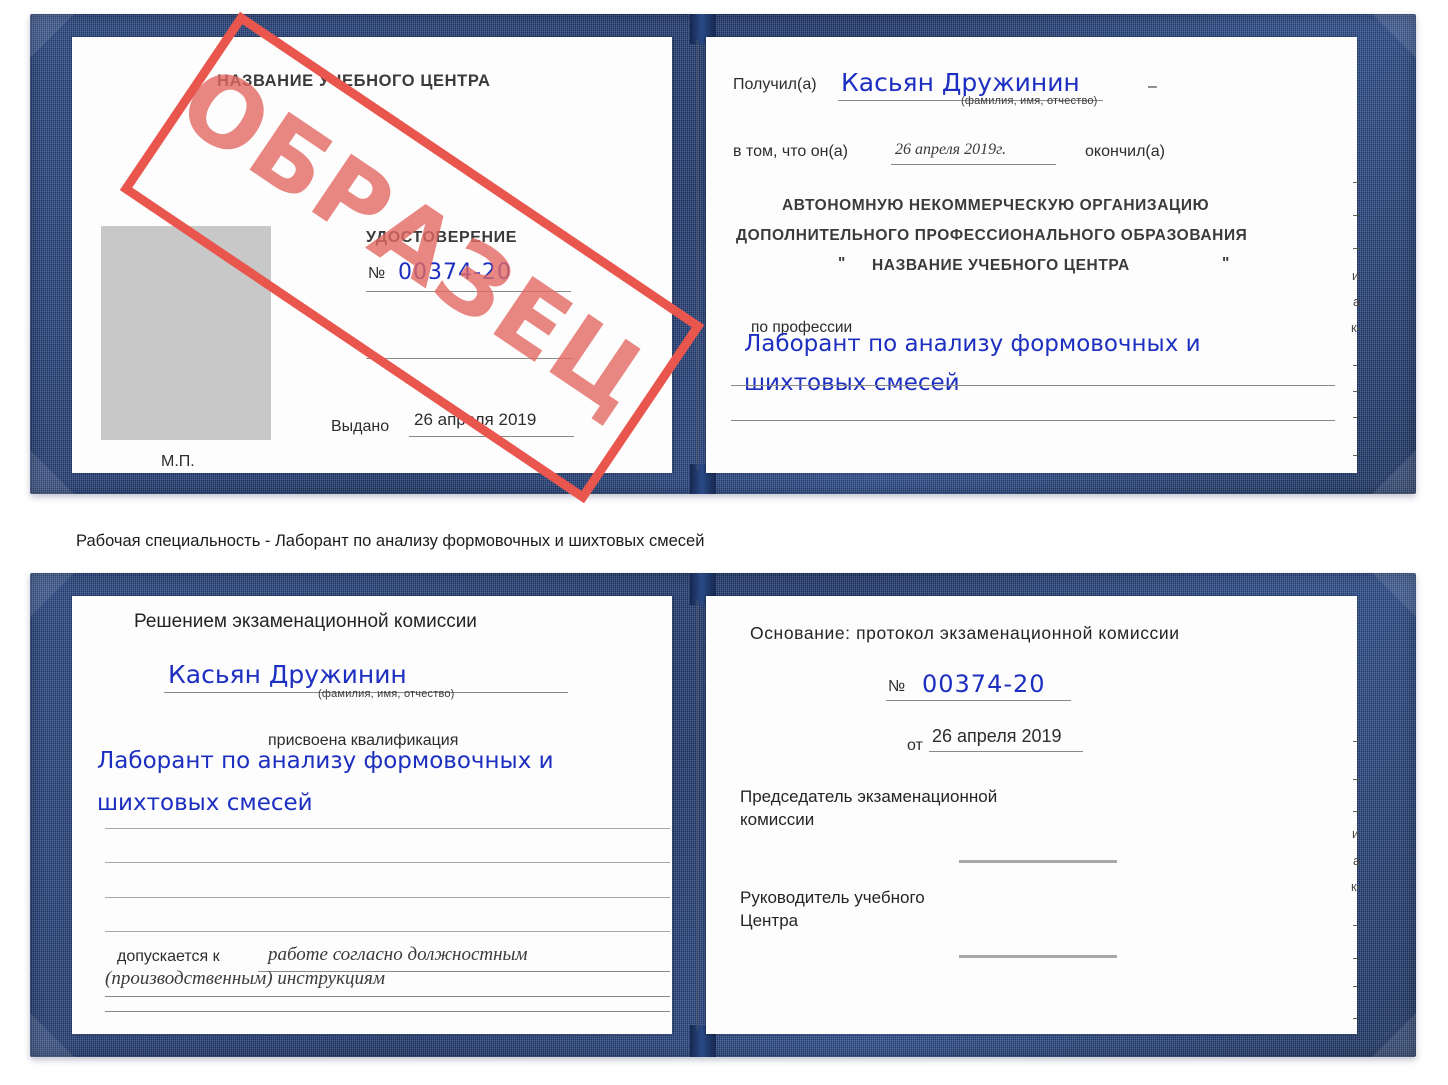 The height and width of the screenshot is (1085, 1448). Describe the element at coordinates (1226, 263) in the screenshot. I see `organization-quote-close: "` at that location.